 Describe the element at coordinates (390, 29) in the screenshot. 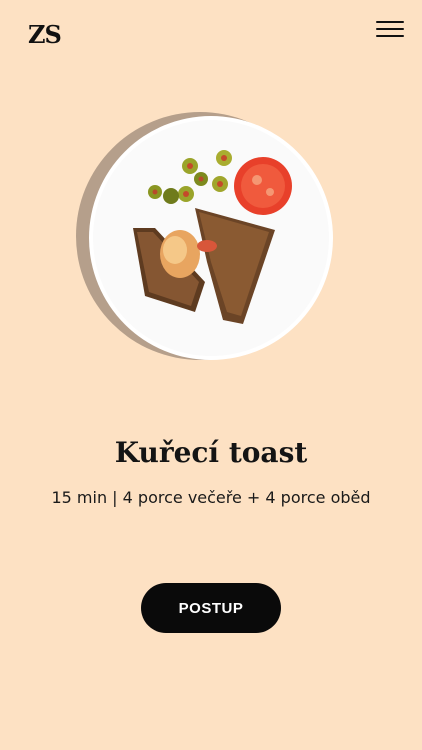

I see `hamburger-menu-icon` at that location.